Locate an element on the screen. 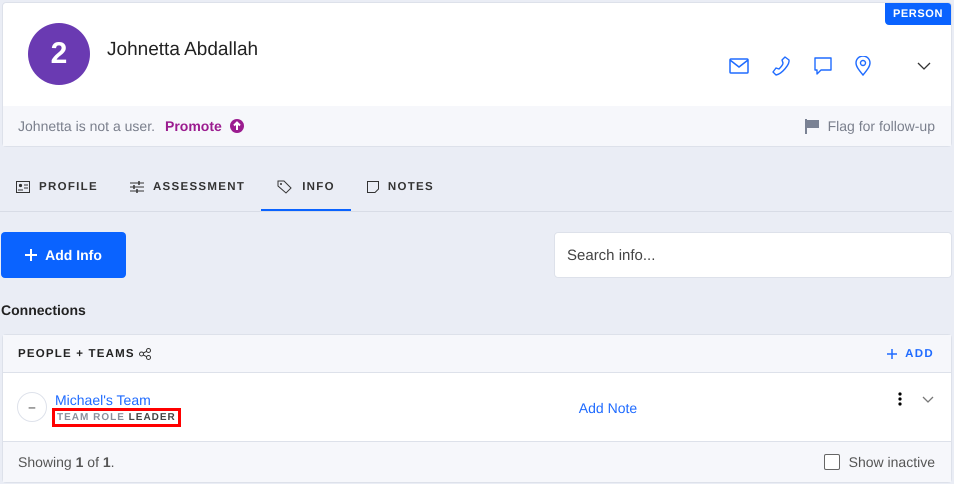  user-status-text: Johnetta is not a user. is located at coordinates (86, 126).